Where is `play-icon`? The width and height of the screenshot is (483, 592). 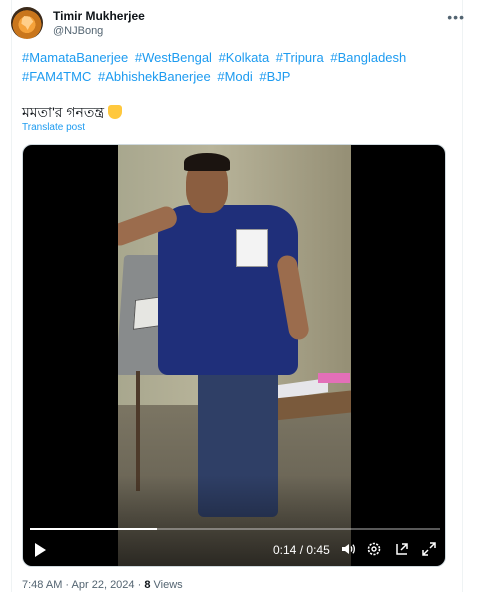
play-icon is located at coordinates (40, 550).